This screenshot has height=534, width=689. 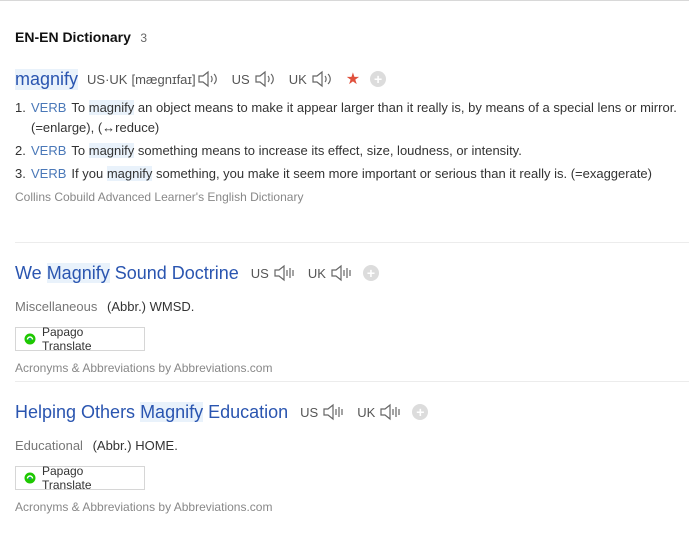 I want to click on headword-pre: Helping Others, so click(x=78, y=411).